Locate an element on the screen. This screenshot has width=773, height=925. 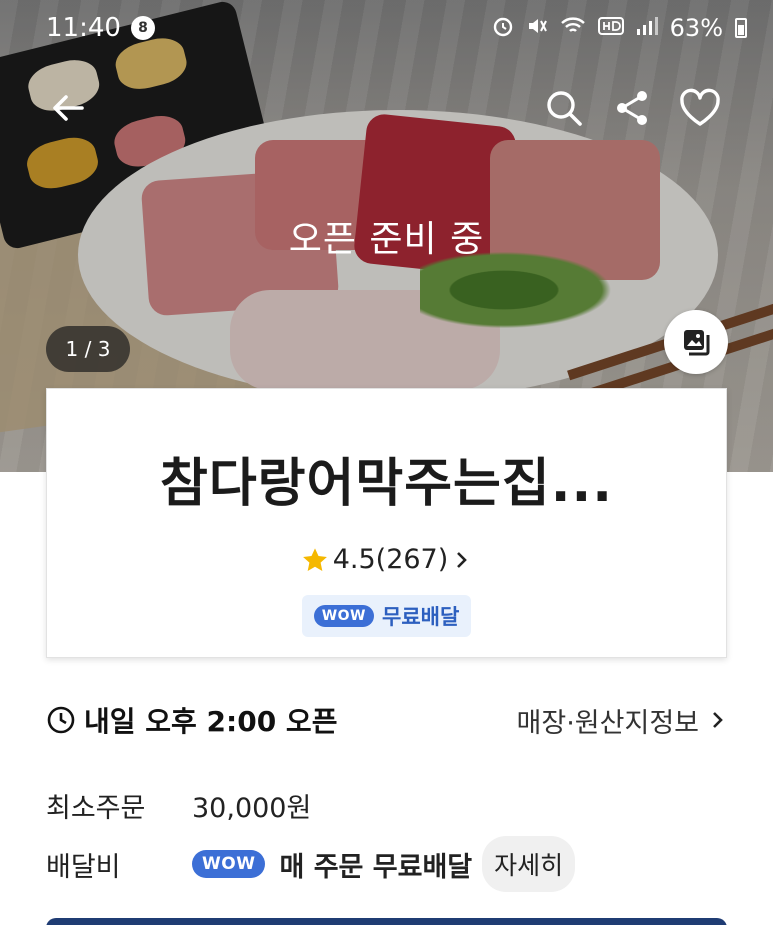
notification-count-badge: 8 is located at coordinates (142, 28).